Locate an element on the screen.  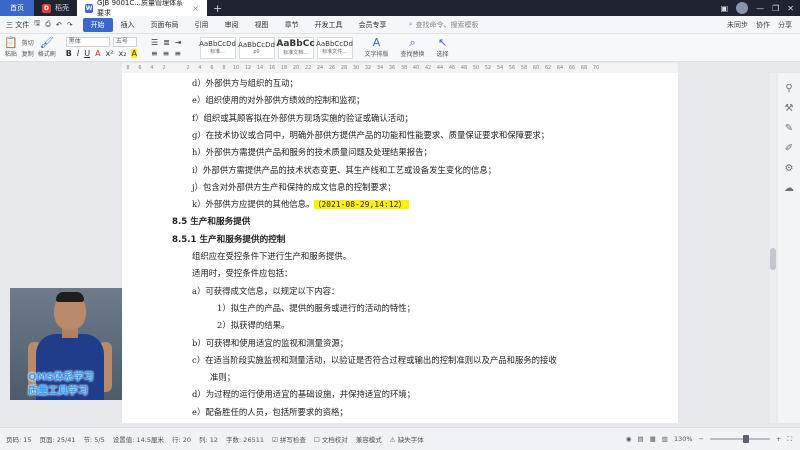
cloud-icon: ☁ is located at coordinates (789, 188).